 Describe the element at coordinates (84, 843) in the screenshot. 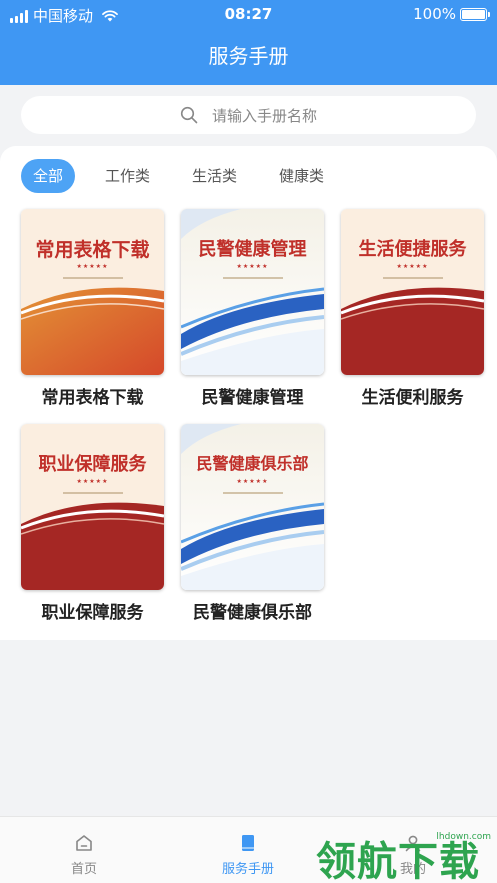

I see `home-icon` at that location.